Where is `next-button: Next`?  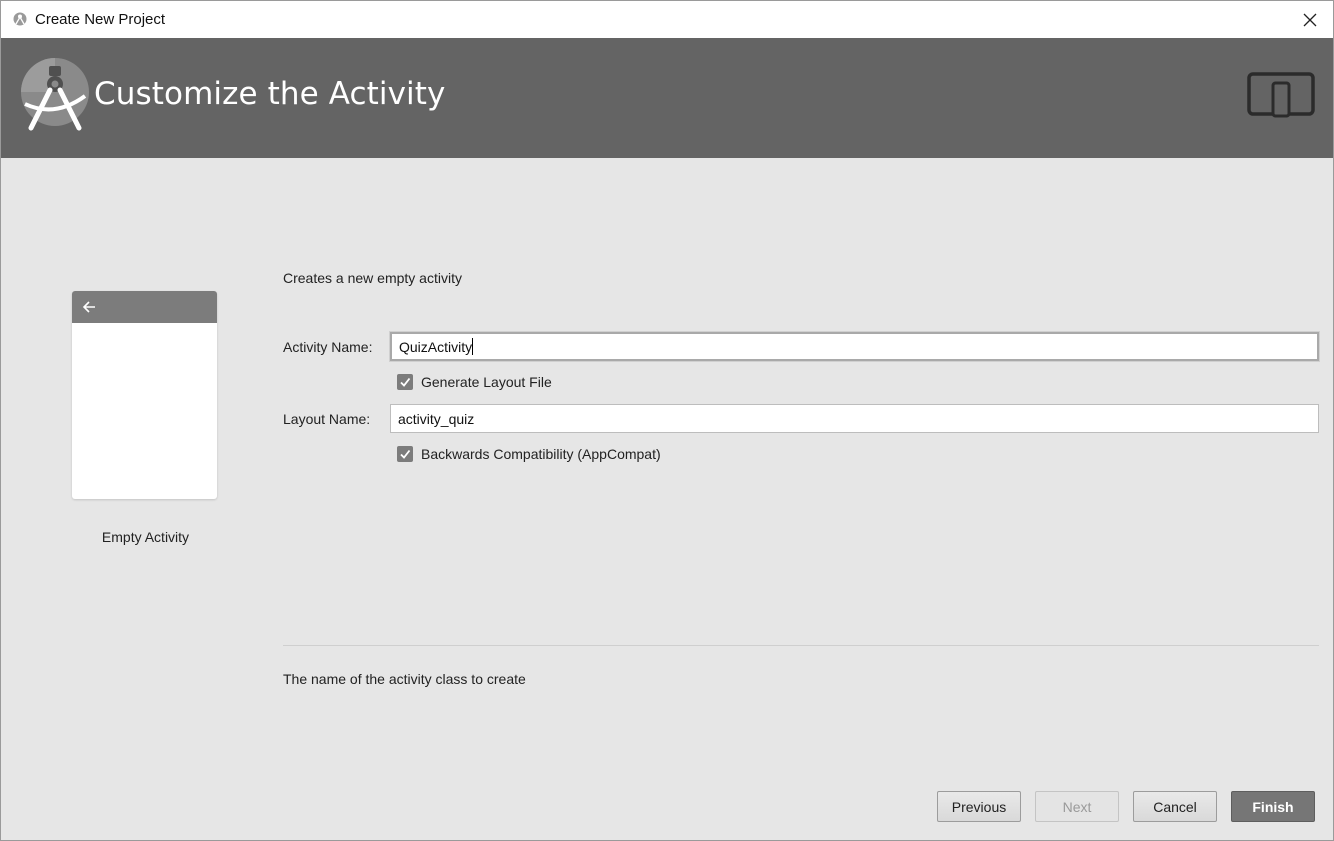 next-button: Next is located at coordinates (1077, 806).